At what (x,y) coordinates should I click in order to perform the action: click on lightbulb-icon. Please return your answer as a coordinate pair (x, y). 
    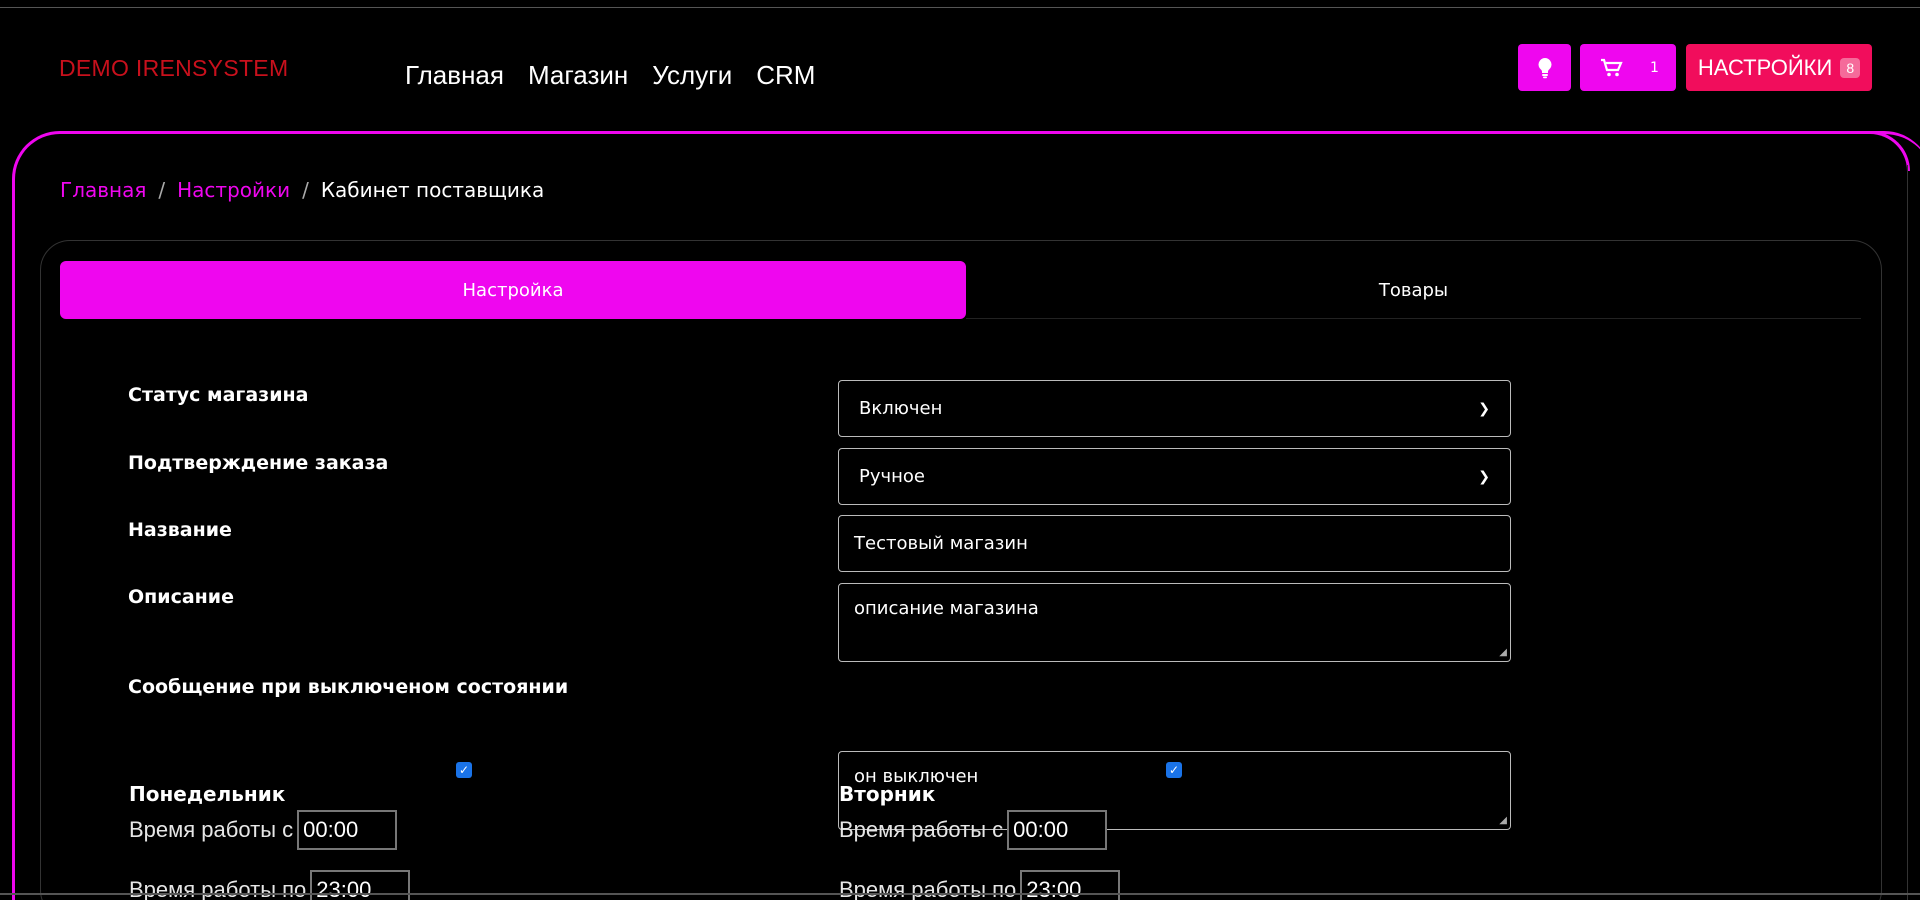
    Looking at the image, I should click on (1544, 67).